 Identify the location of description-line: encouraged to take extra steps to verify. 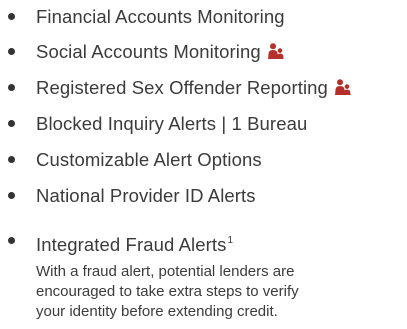
(167, 291).